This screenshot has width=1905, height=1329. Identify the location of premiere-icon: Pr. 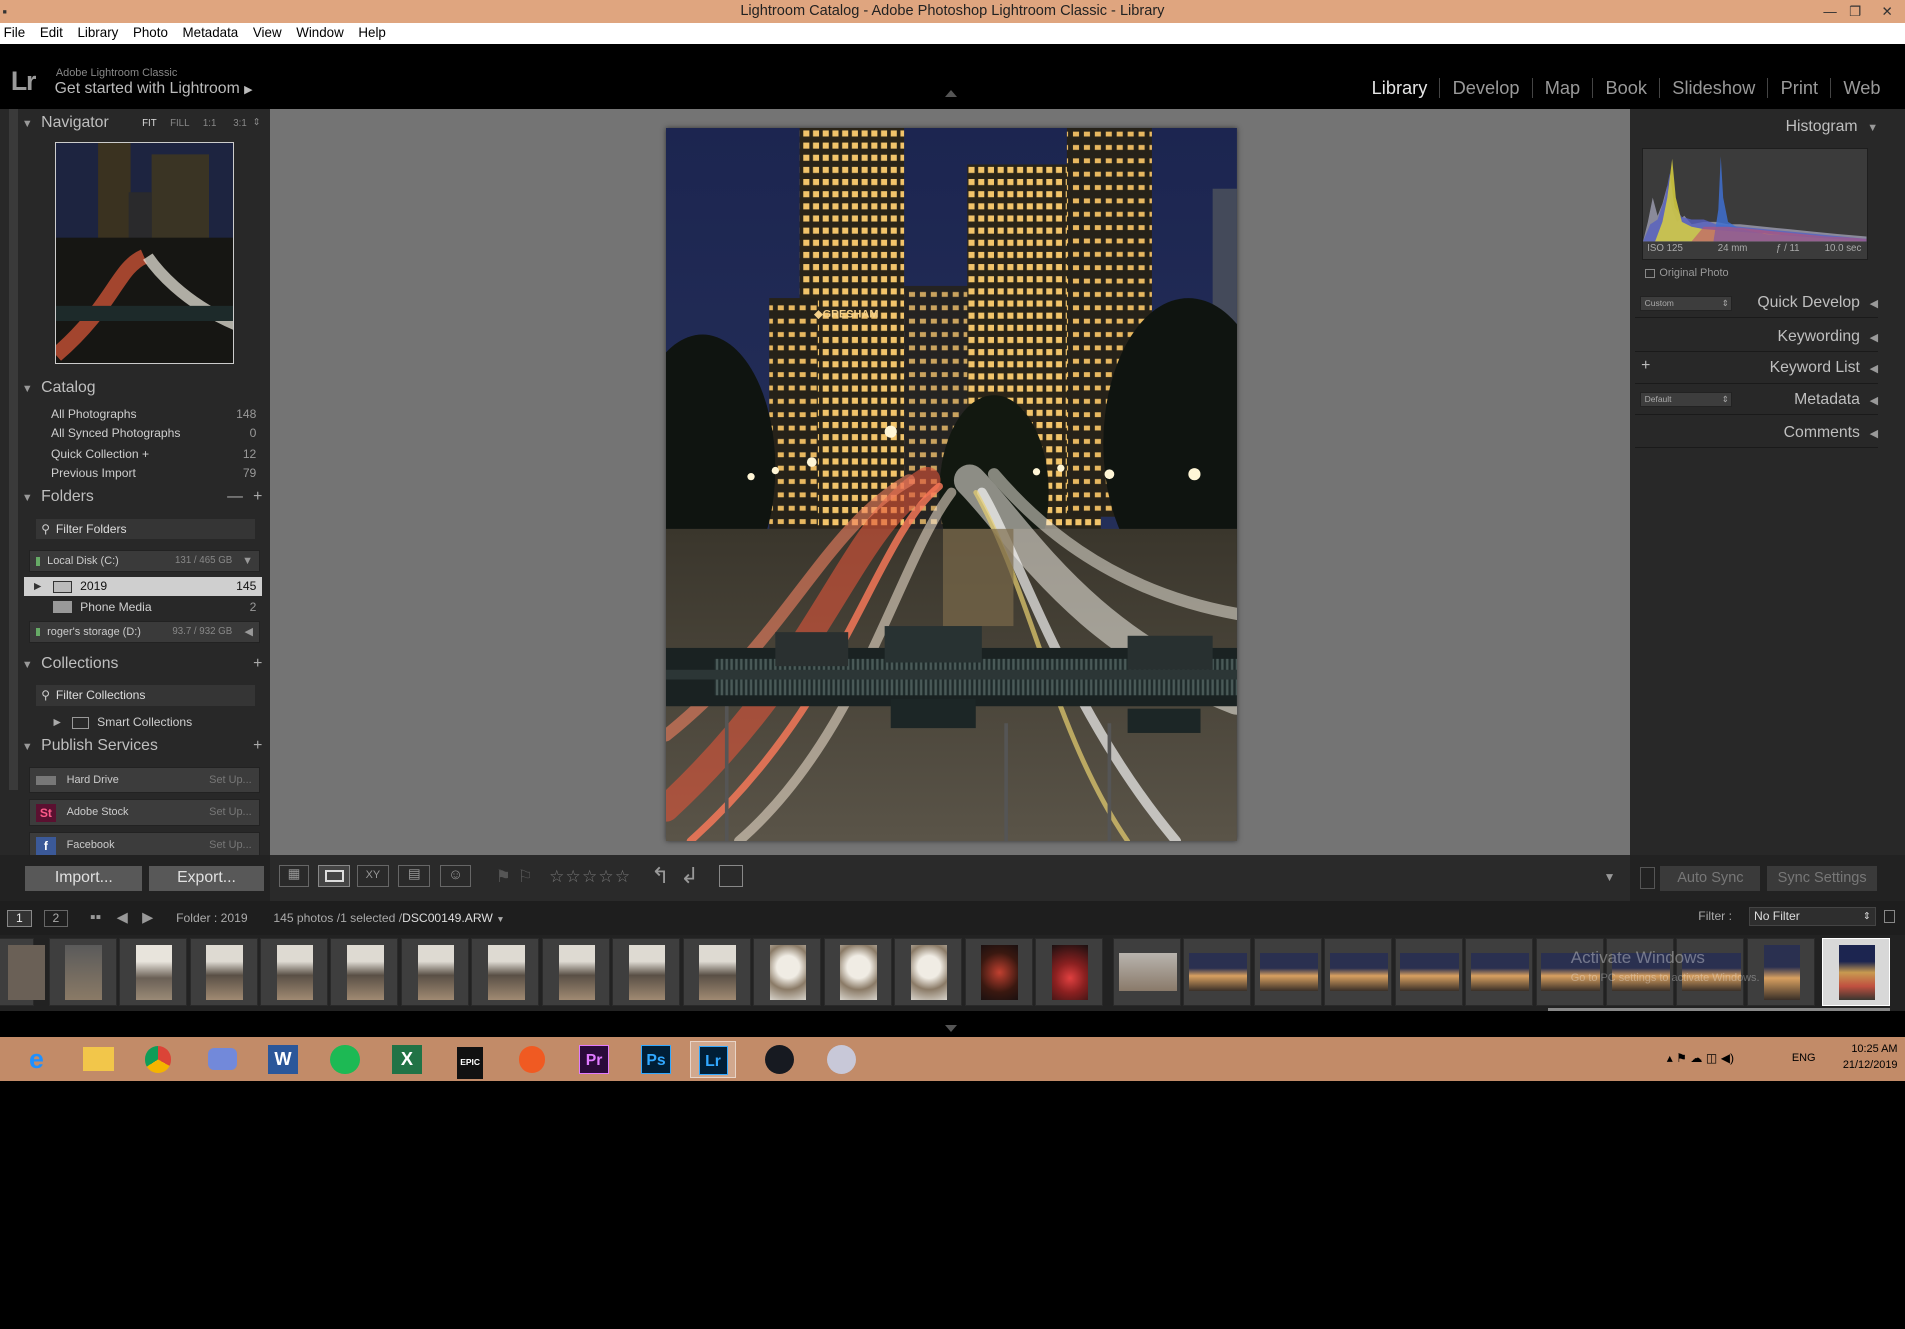
(594, 1060).